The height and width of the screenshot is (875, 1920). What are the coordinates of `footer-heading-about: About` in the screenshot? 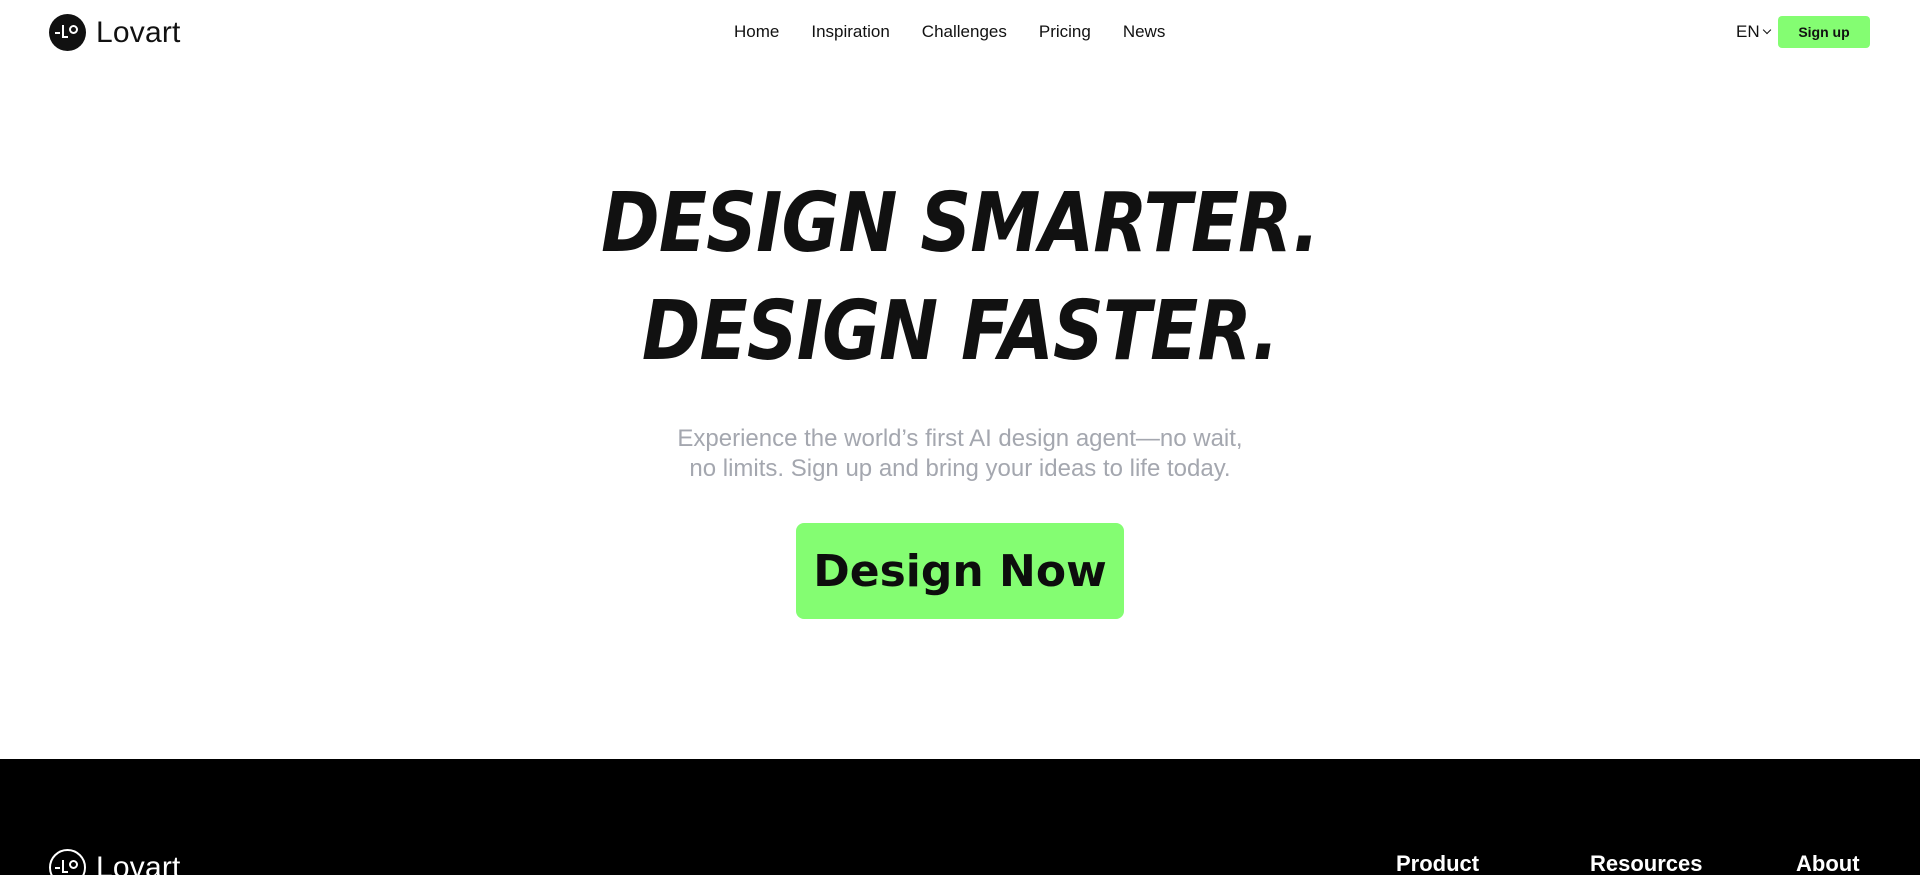 It's located at (1828, 863).